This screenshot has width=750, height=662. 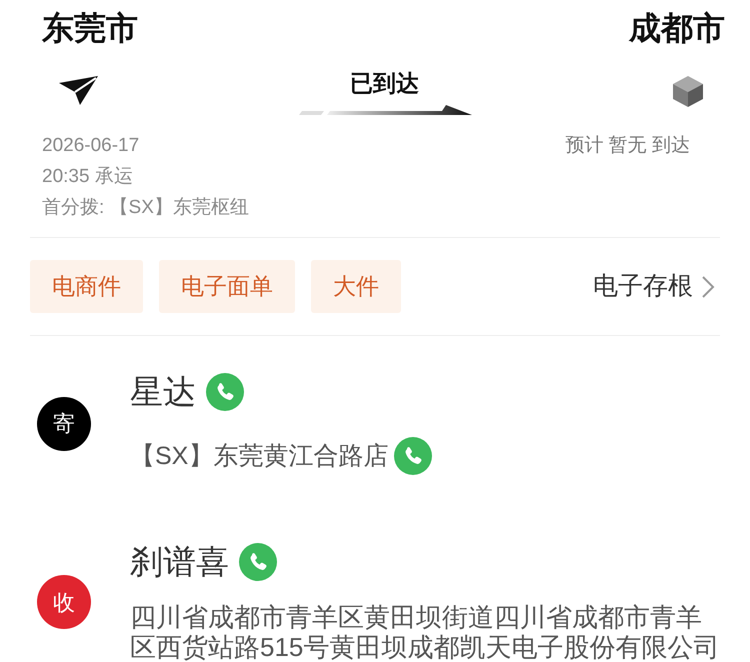 What do you see at coordinates (86, 286) in the screenshot?
I see `tag: 电商件` at bounding box center [86, 286].